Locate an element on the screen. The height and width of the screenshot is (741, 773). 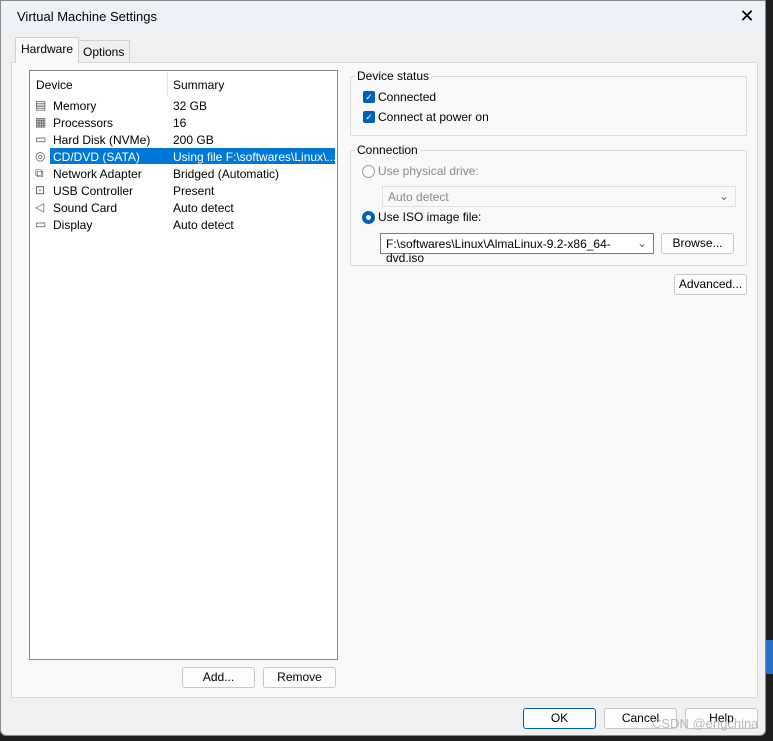
window-title: Virtual Machine Settings is located at coordinates (87, 16).